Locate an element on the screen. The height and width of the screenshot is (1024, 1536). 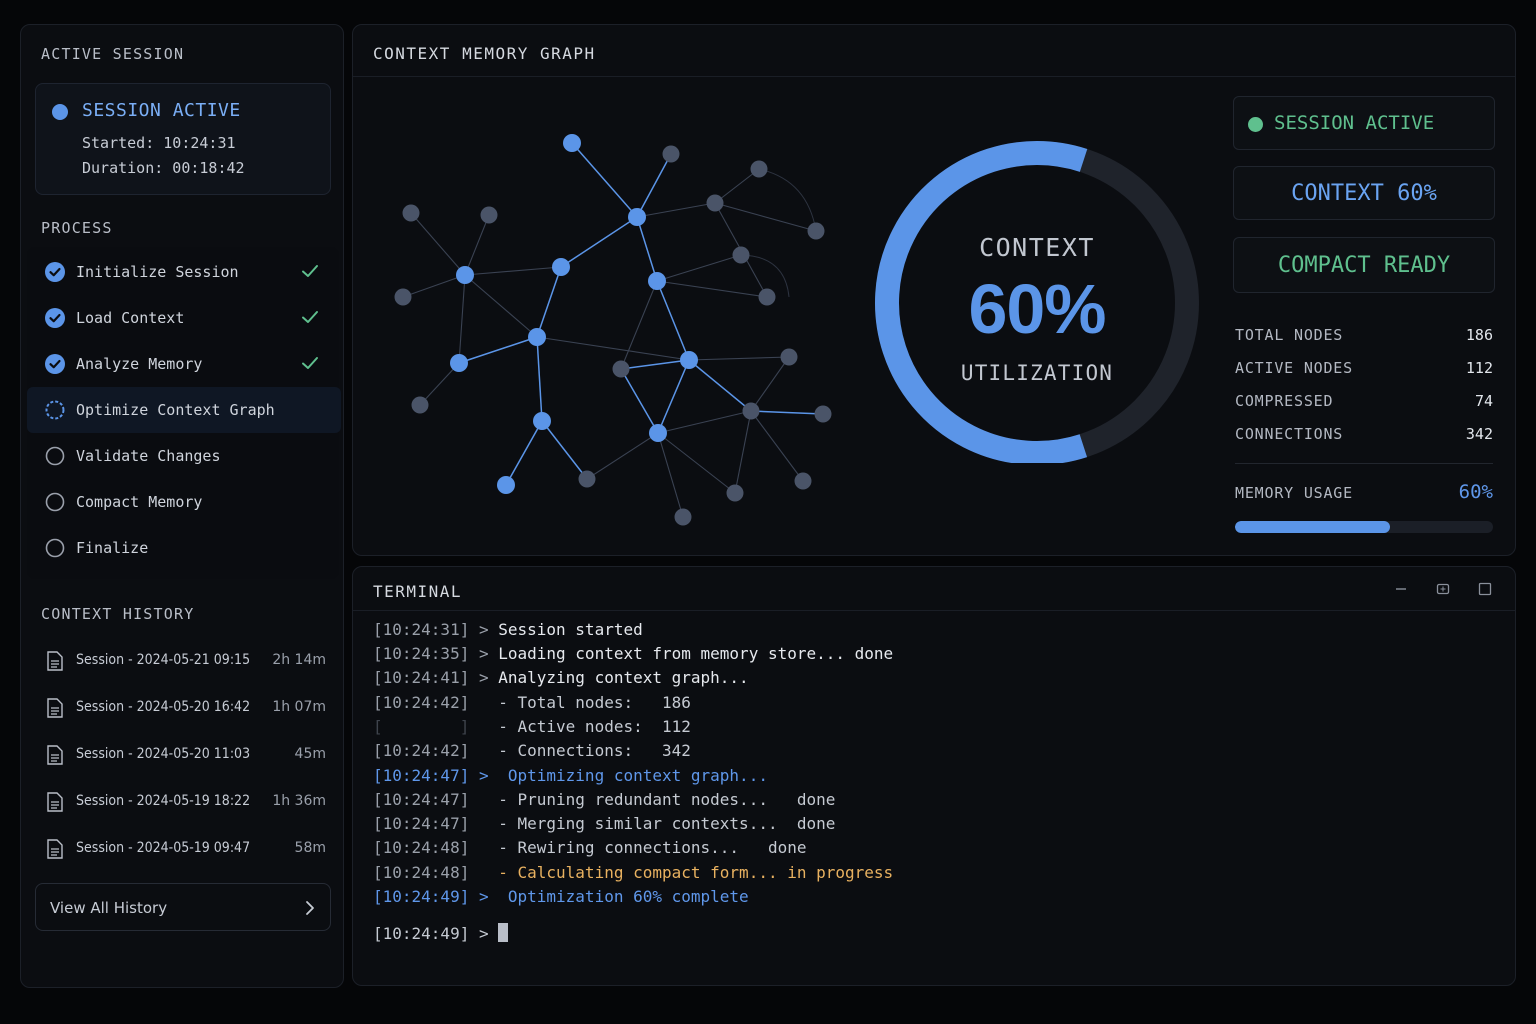
memory-usage-fill is located at coordinates (1312, 527).